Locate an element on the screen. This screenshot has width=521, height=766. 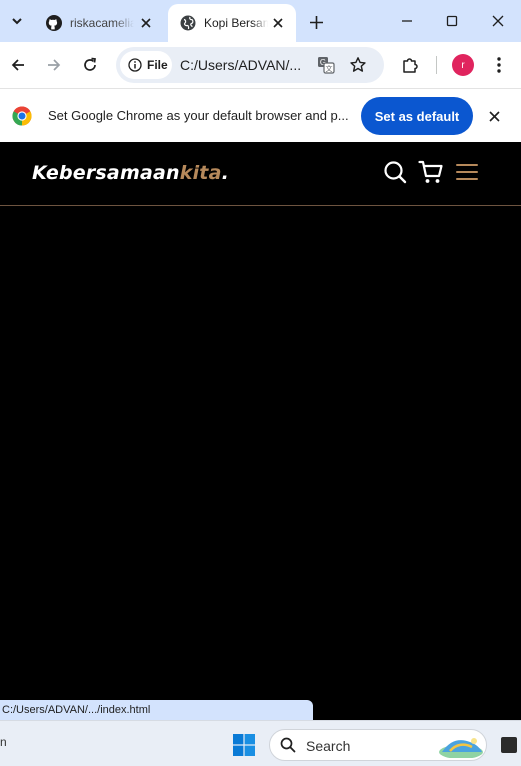
tab-search-button is located at coordinates (17, 21).